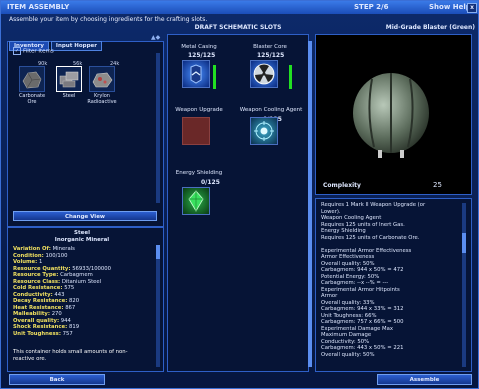 The height and width of the screenshot is (389, 479). Describe the element at coordinates (38, 307) in the screenshot. I see `stat-key: Heat Resistance:` at that location.